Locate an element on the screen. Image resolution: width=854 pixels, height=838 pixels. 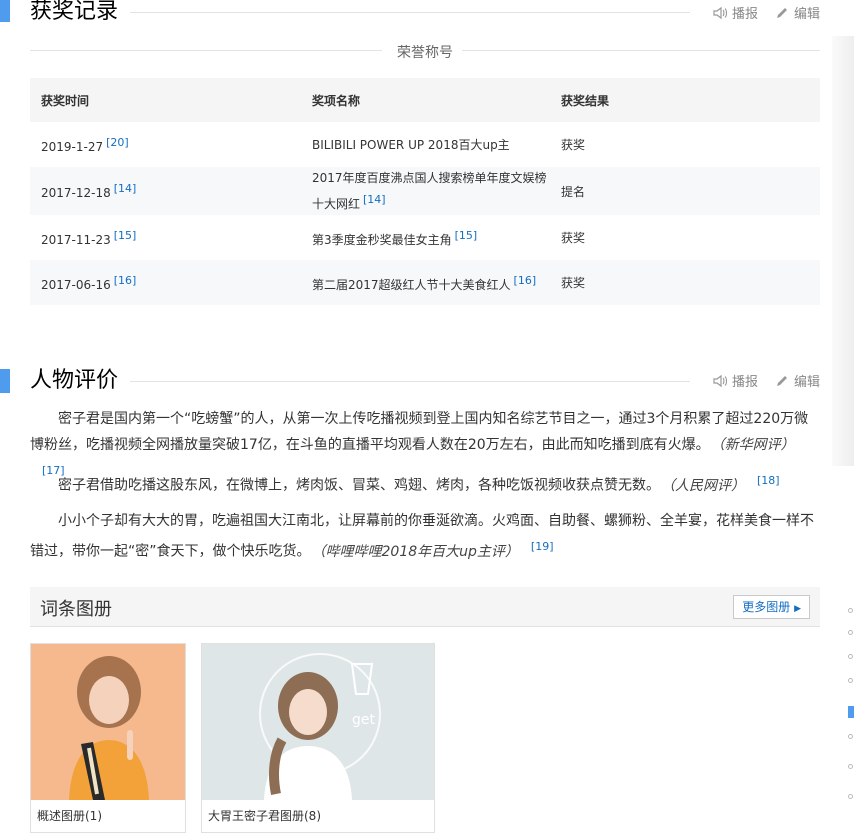
date-text: 2017-06-16 is located at coordinates (76, 284).